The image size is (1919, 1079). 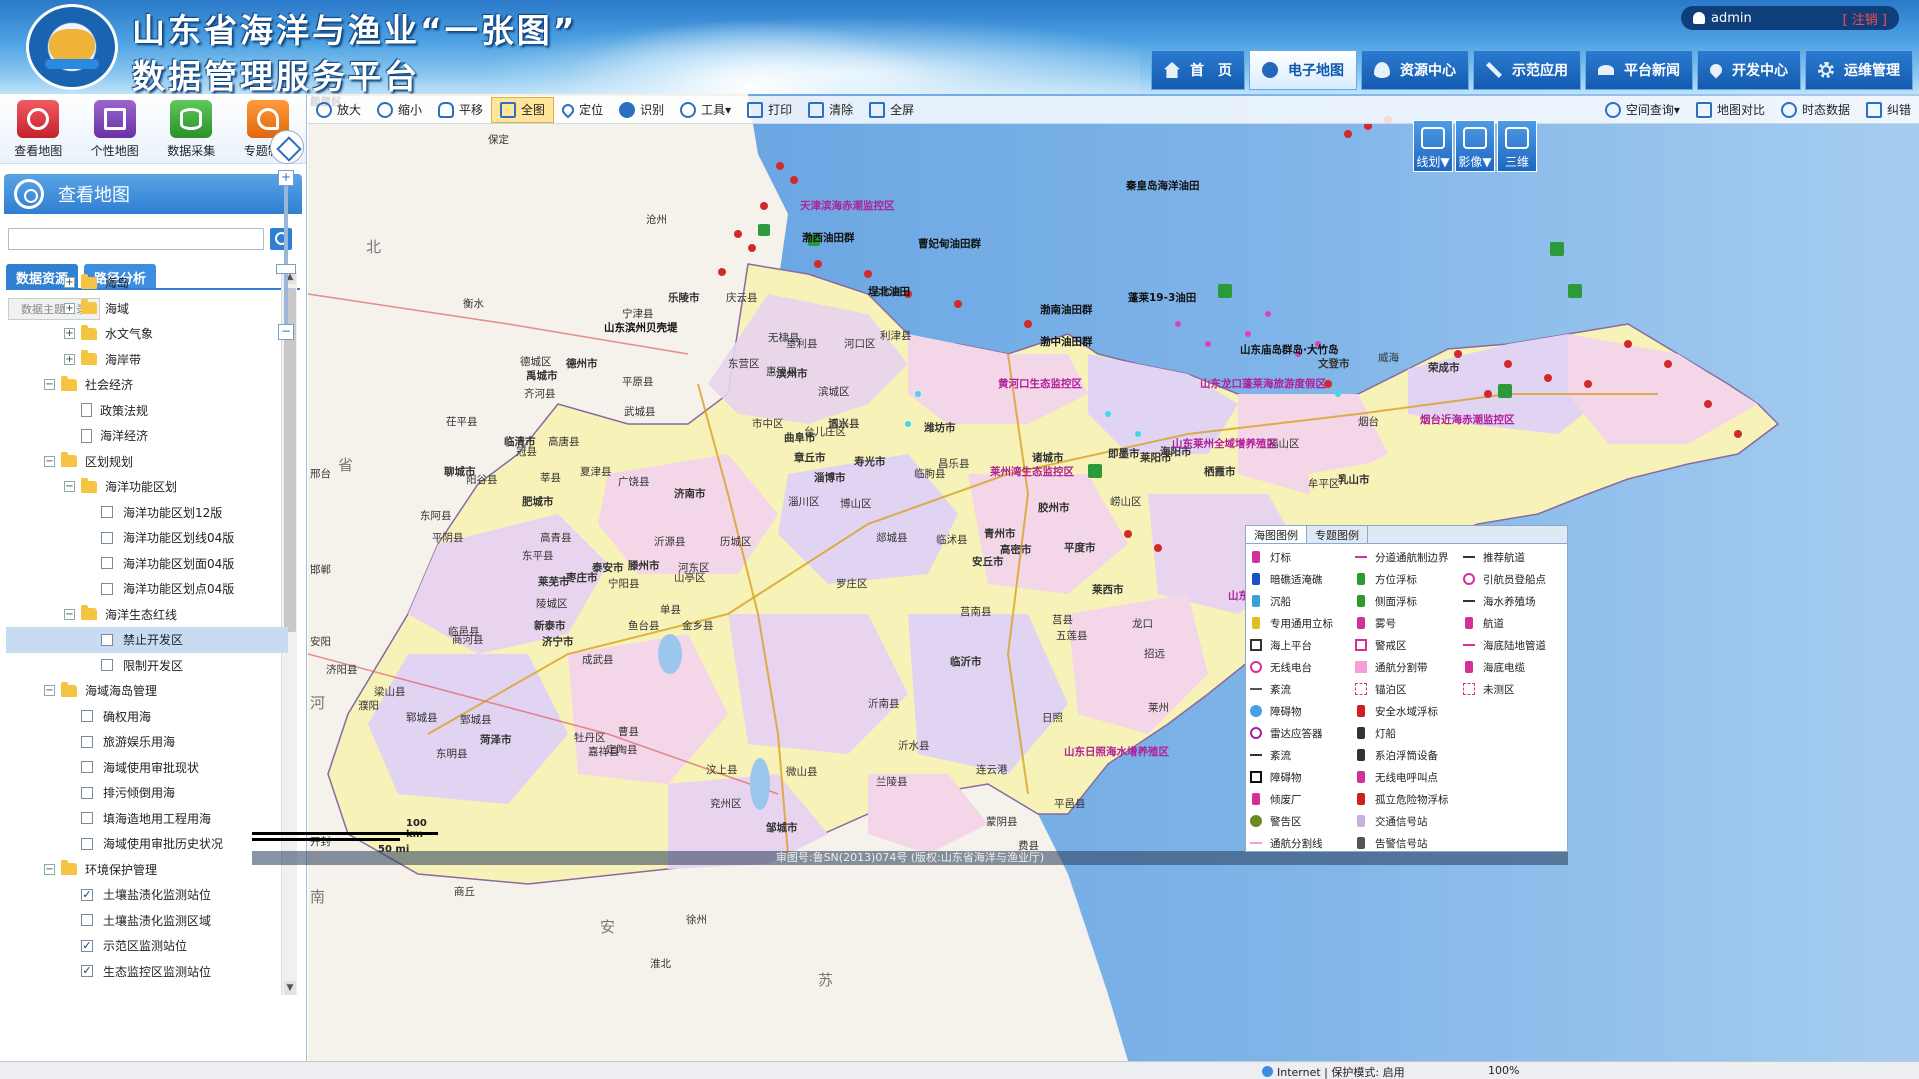 I want to click on nav-item-1: 电子地图, so click(x=1303, y=70).